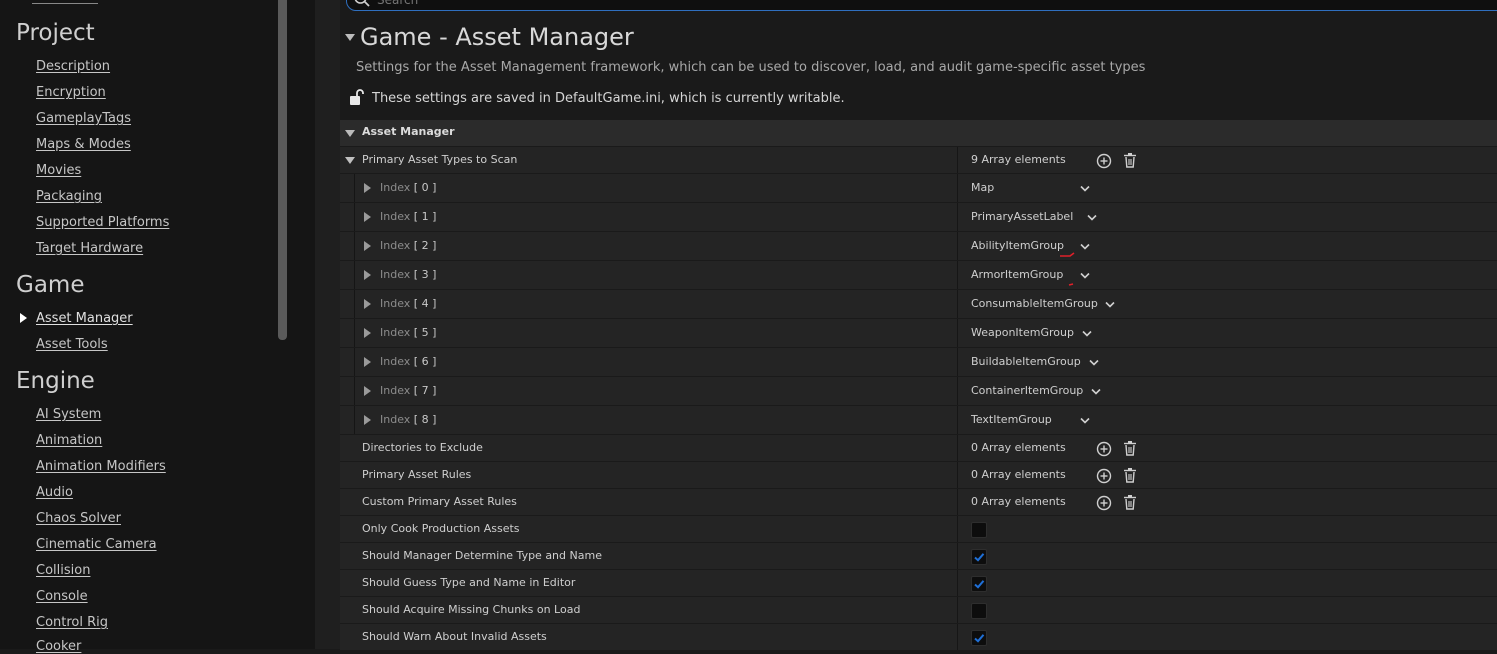 This screenshot has height=654, width=1497. Describe the element at coordinates (84, 318) in the screenshot. I see `sidebar-item-asset-manager: Asset Manager` at that location.